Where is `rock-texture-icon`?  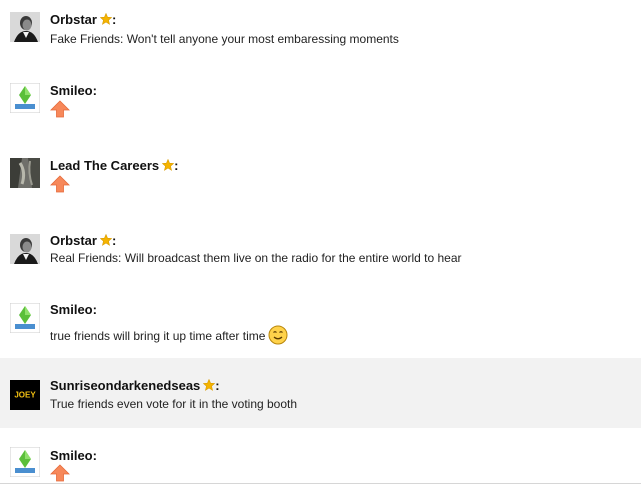
rock-texture-icon is located at coordinates (25, 173).